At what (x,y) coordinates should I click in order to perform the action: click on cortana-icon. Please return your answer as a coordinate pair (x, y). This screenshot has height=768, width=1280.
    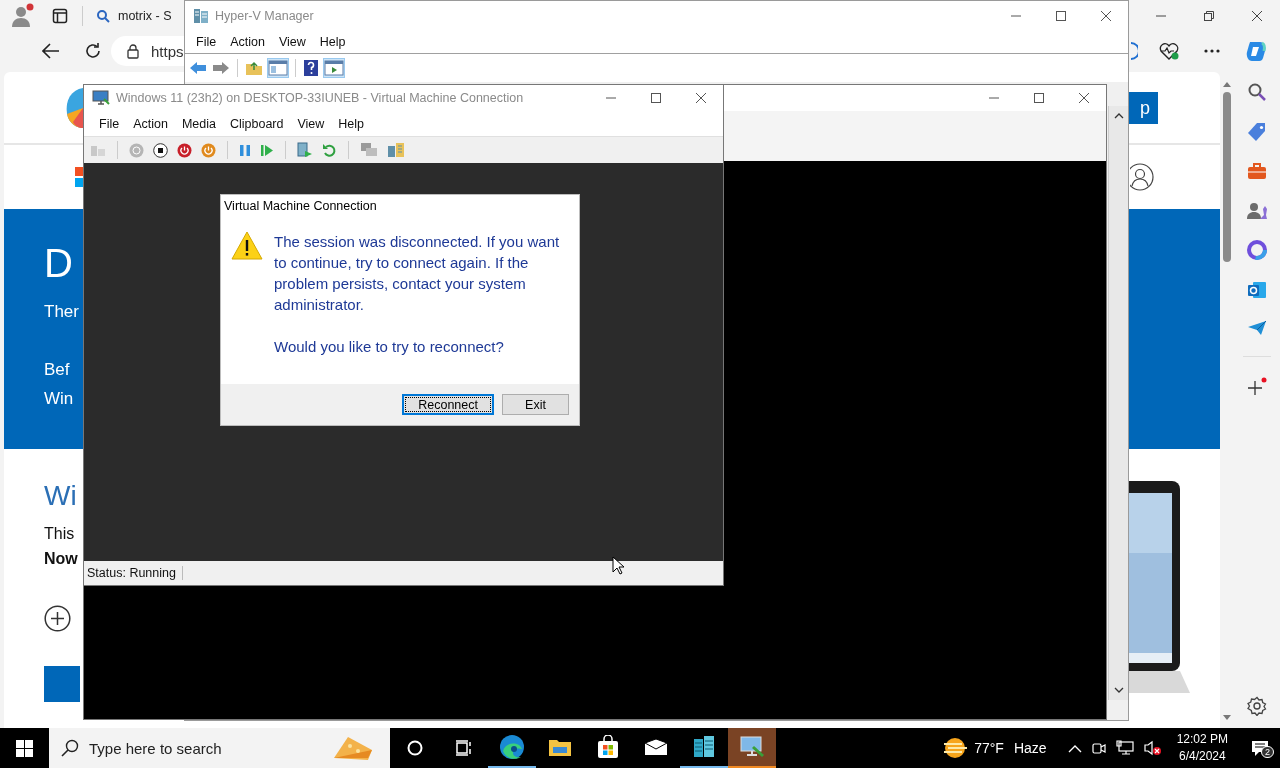
    Looking at the image, I should click on (415, 748).